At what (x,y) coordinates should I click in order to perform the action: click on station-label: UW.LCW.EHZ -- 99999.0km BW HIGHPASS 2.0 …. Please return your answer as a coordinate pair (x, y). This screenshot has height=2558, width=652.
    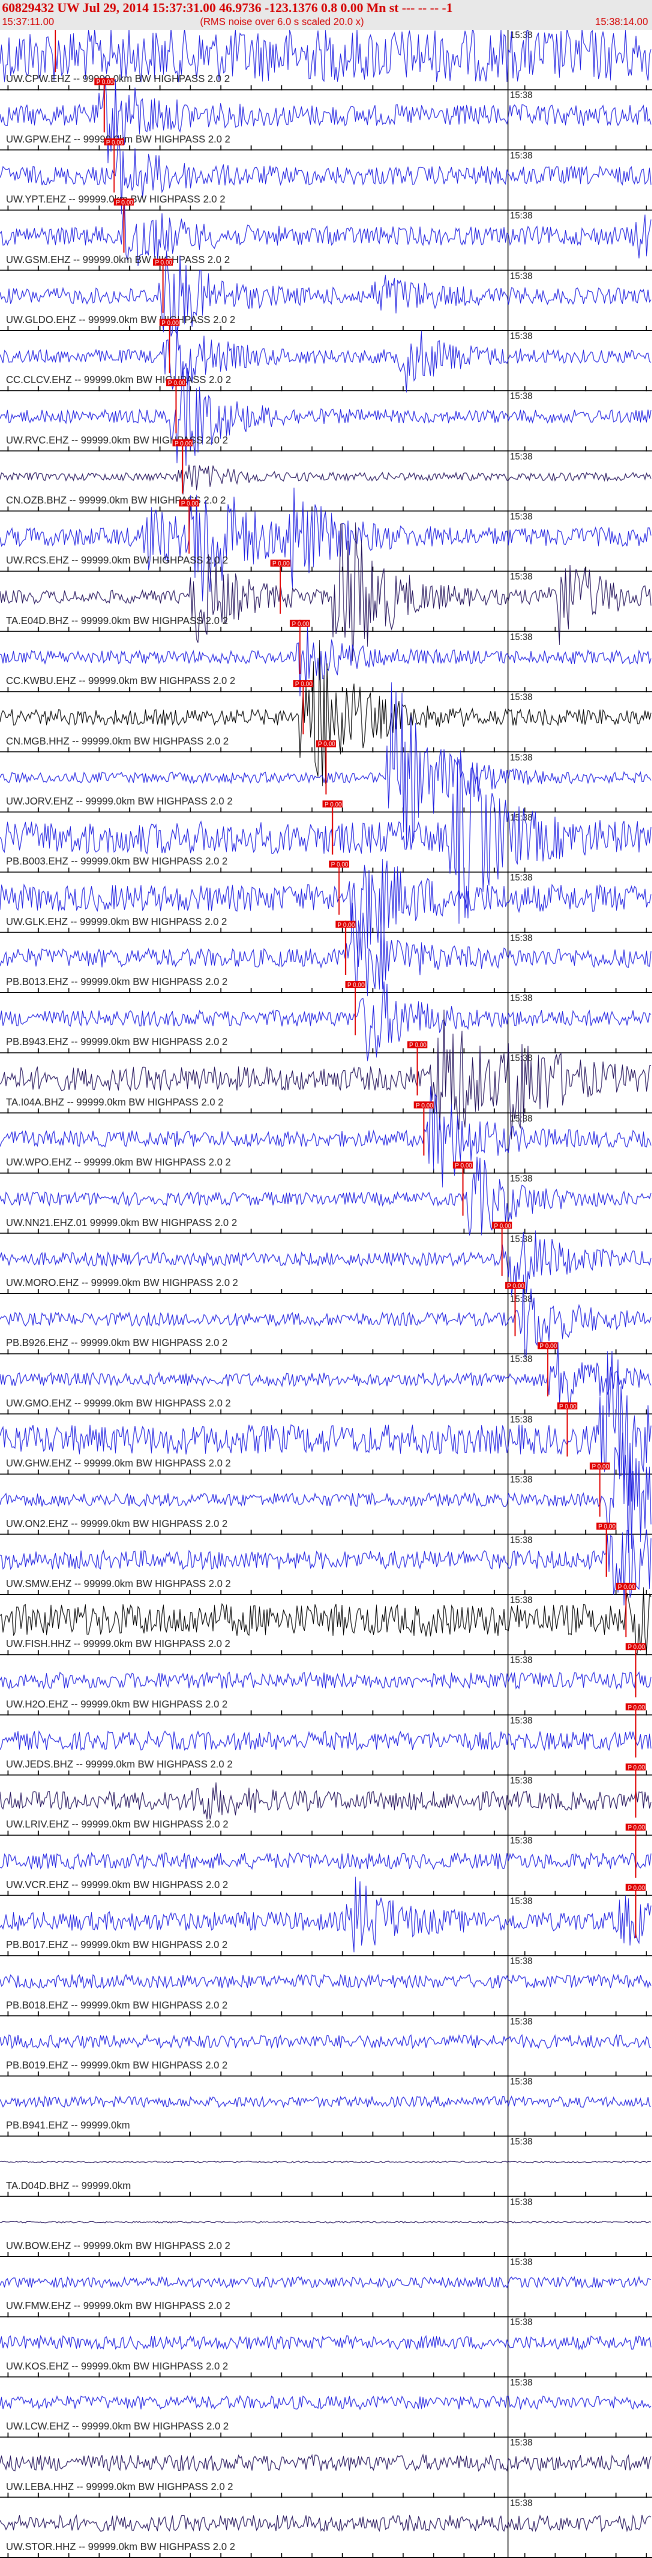
    Looking at the image, I should click on (117, 2427).